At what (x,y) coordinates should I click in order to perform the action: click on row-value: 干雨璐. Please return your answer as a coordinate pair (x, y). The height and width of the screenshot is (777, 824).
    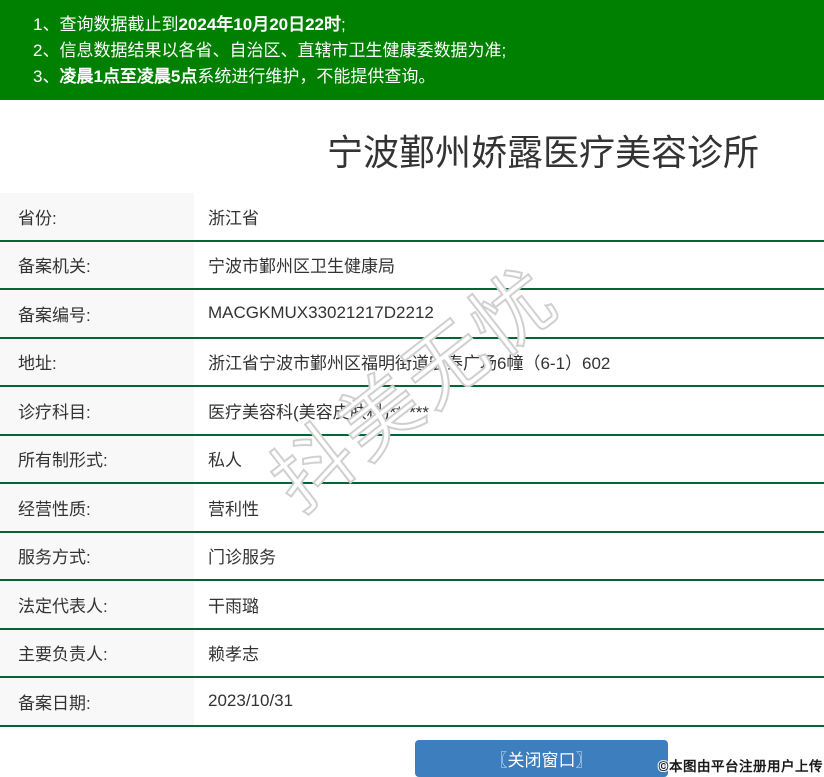
    Looking at the image, I should click on (233, 606).